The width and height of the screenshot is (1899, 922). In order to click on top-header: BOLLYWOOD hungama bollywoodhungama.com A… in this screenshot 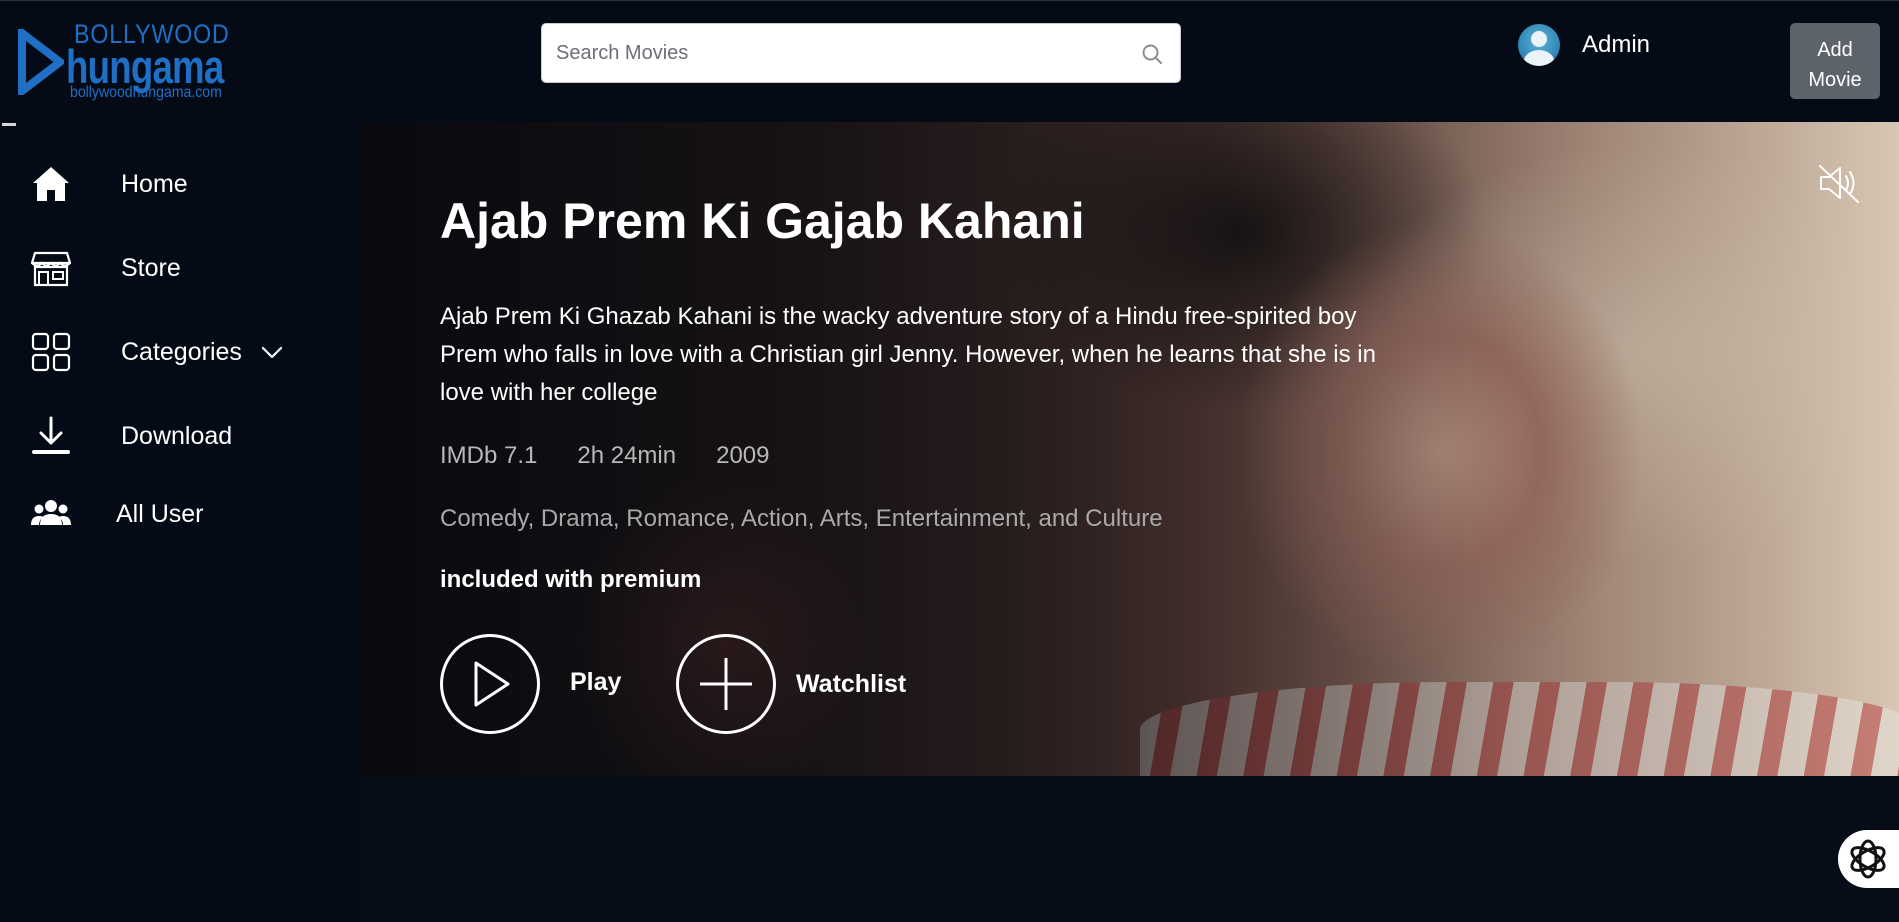, I will do `click(949, 61)`.